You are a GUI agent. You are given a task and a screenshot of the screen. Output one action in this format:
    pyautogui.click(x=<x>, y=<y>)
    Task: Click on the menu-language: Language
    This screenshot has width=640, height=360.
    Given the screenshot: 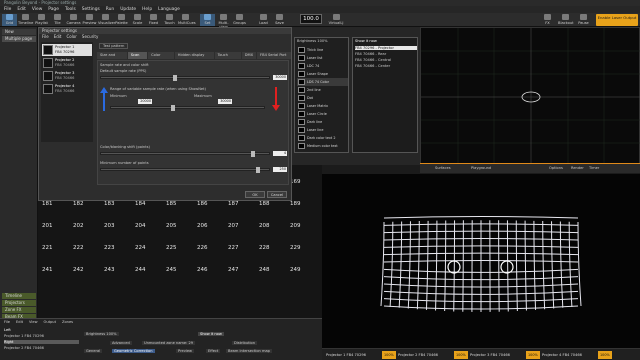 What is the action you would take?
    pyautogui.click(x=169, y=9)
    